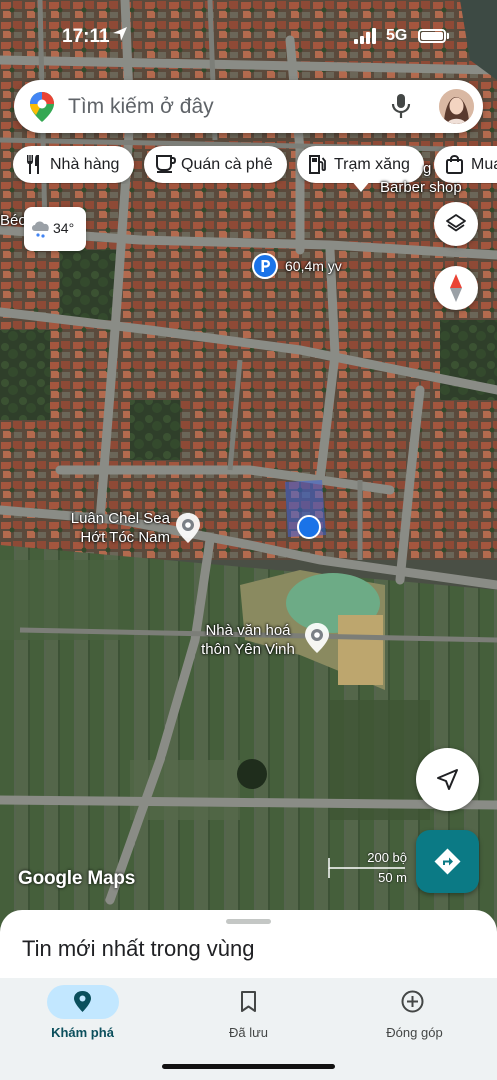 This screenshot has width=497, height=1080. What do you see at coordinates (86, 36) in the screenshot?
I see `status-time: 17:11` at bounding box center [86, 36].